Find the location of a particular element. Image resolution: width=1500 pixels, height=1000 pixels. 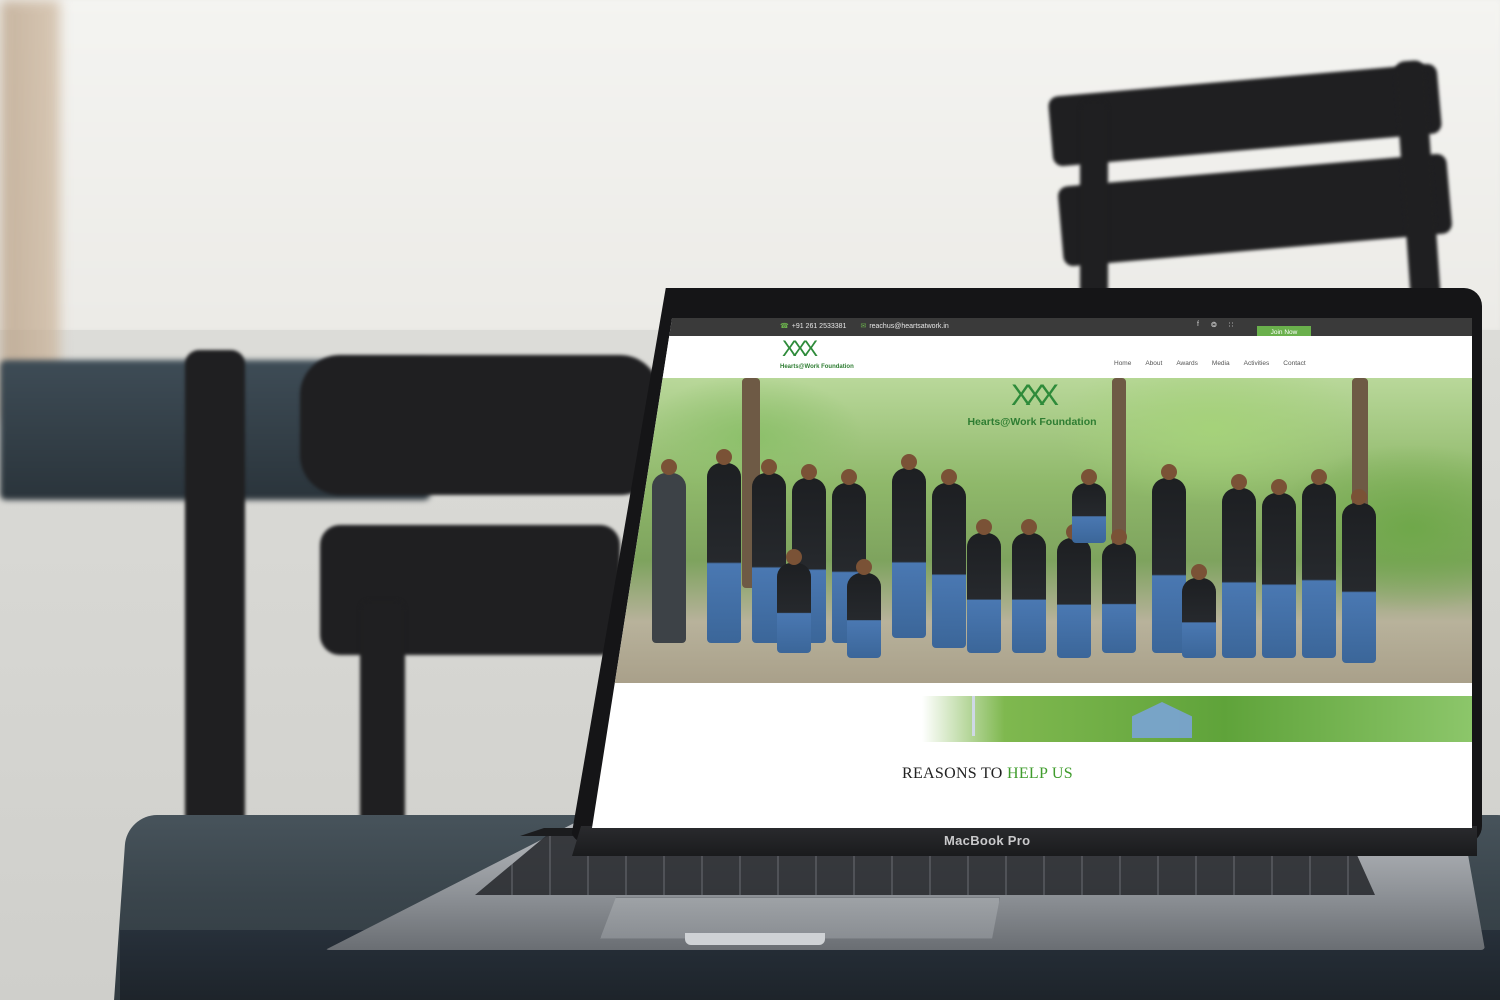

social-links: f ❂ ∷ is located at coordinates (1215, 325).